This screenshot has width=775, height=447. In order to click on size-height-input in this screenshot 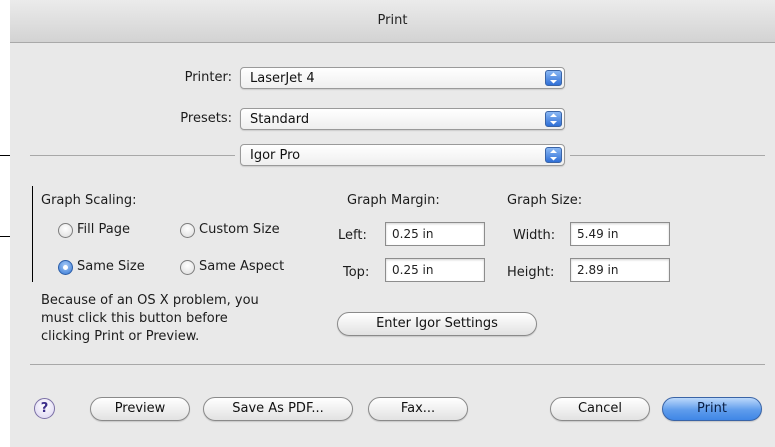, I will do `click(620, 270)`.